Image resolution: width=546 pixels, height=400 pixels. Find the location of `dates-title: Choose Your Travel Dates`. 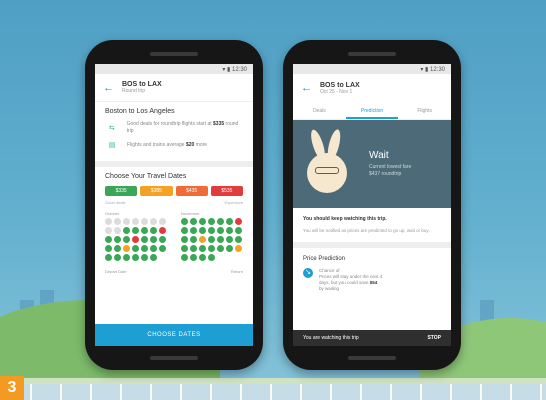

dates-title: Choose Your Travel Dates is located at coordinates (146, 176).